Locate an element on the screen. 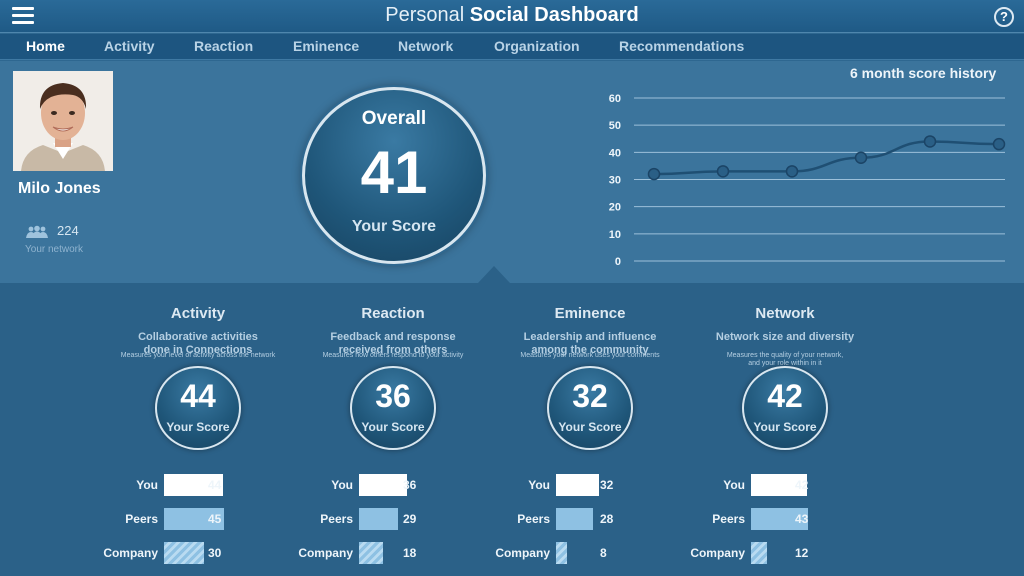  activity-description-line-1: Collaborative activities is located at coordinates (198, 337).